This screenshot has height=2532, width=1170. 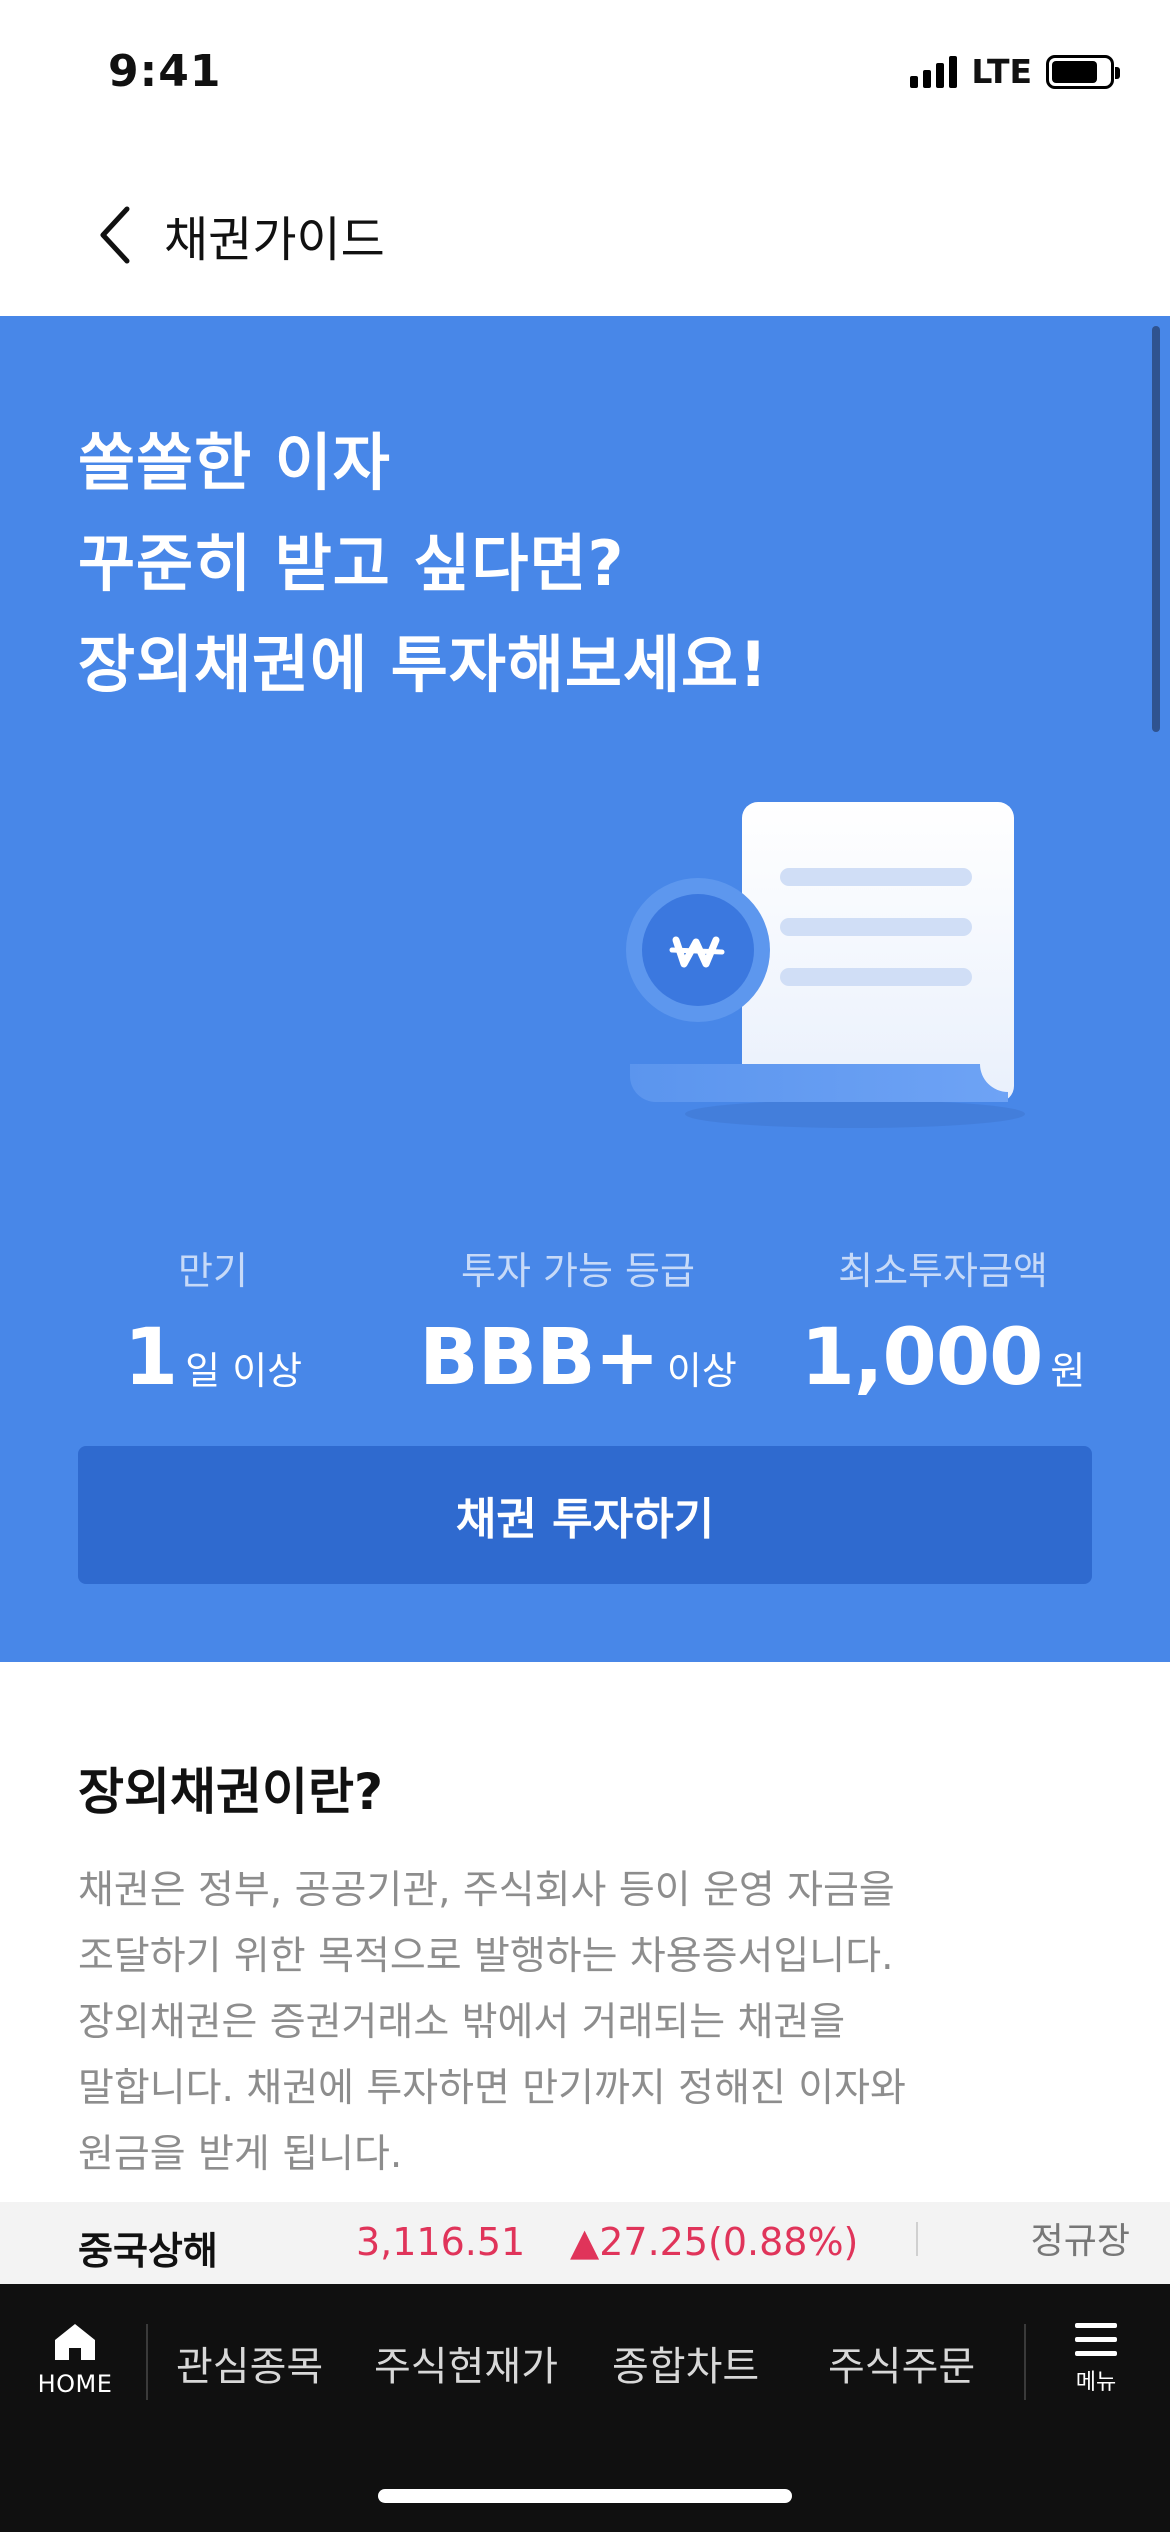 I want to click on bond-stats: 만기 1일 이상 투자 가능 등급 BBB+ 이상 최소투자금액 1,000 원, so click(x=588, y=1321).